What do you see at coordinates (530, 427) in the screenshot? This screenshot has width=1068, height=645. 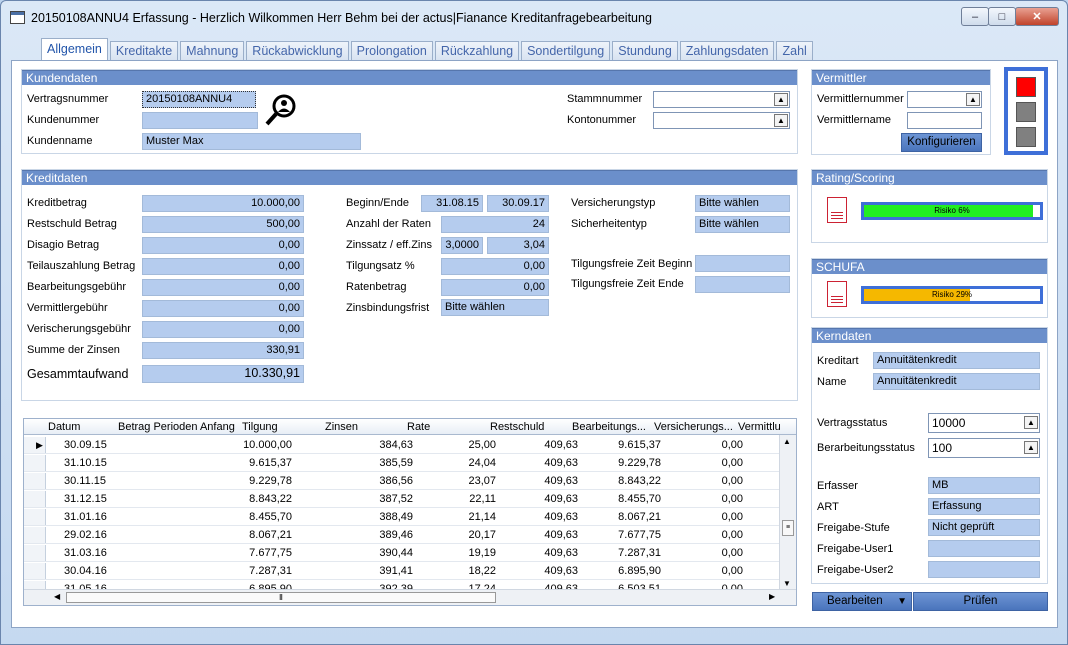 I see `grid-column-header: Restschuld` at bounding box center [530, 427].